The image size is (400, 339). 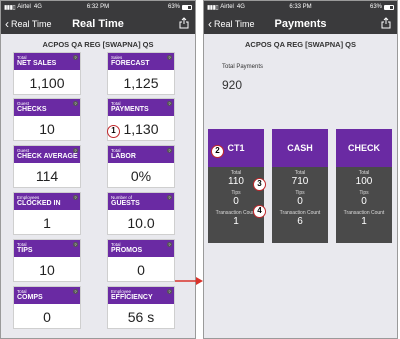 What do you see at coordinates (259, 211) in the screenshot?
I see `callout-marker-4: 4` at bounding box center [259, 211].